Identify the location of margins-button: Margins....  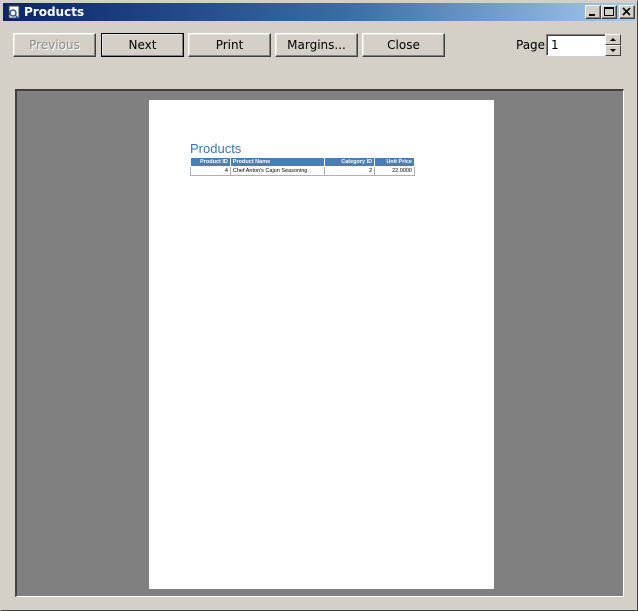
(316, 45).